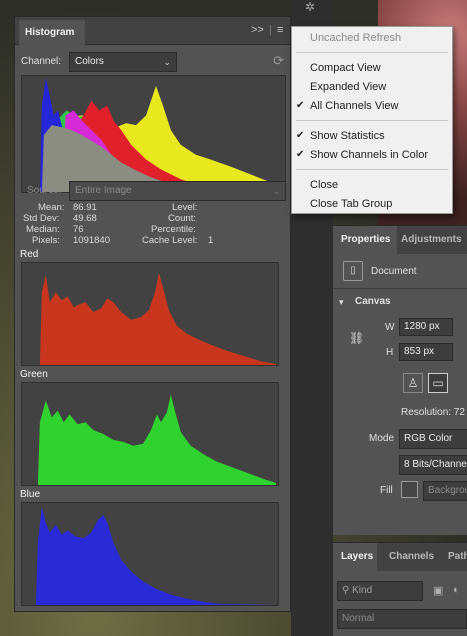 The image size is (467, 636). Describe the element at coordinates (369, 155) in the screenshot. I see `menu-item-show-channels-in-color: Show Channels in Color` at that location.